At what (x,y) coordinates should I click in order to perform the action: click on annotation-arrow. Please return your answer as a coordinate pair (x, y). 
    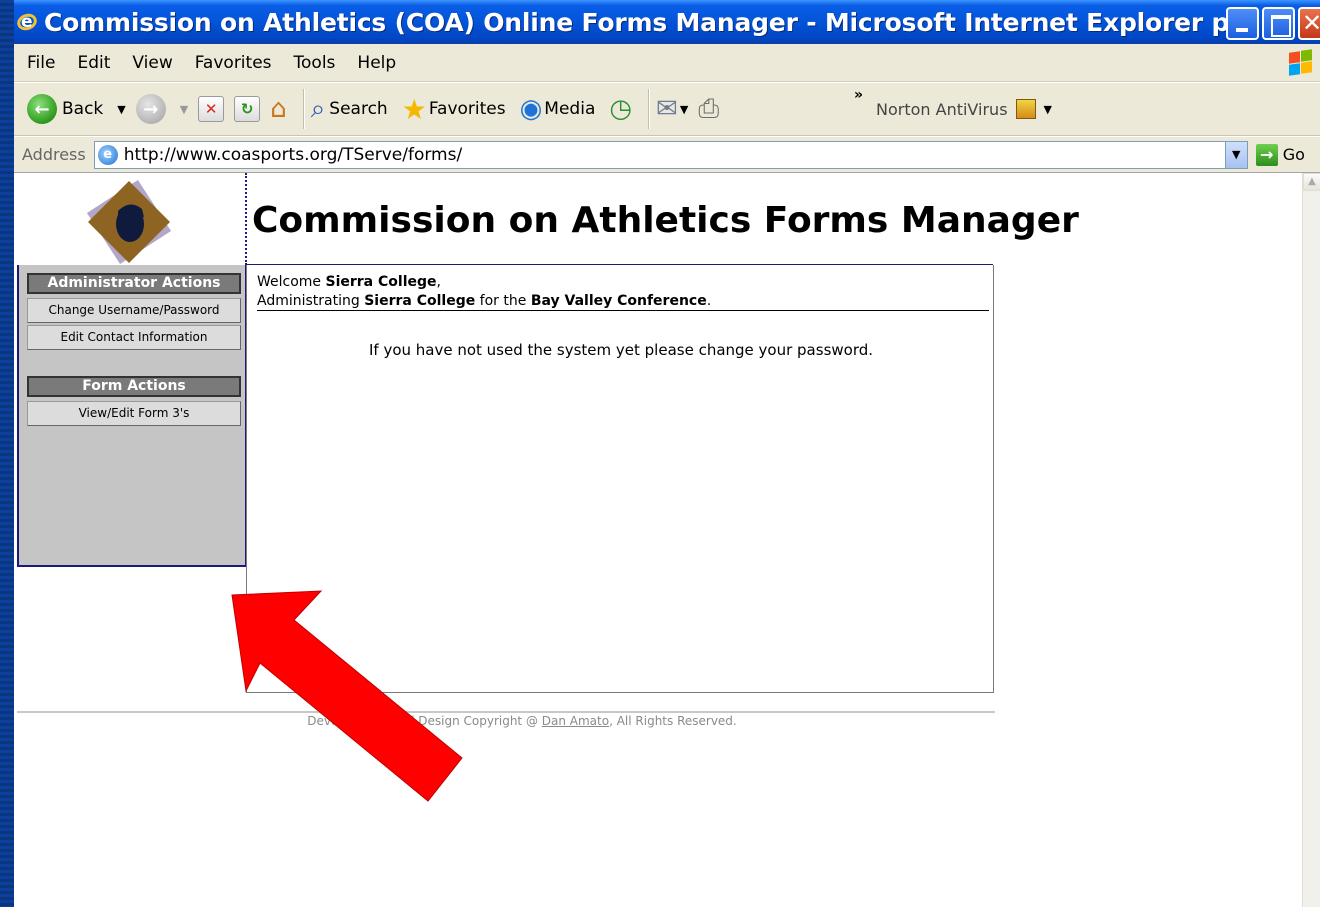
    Looking at the image, I should click on (347, 696).